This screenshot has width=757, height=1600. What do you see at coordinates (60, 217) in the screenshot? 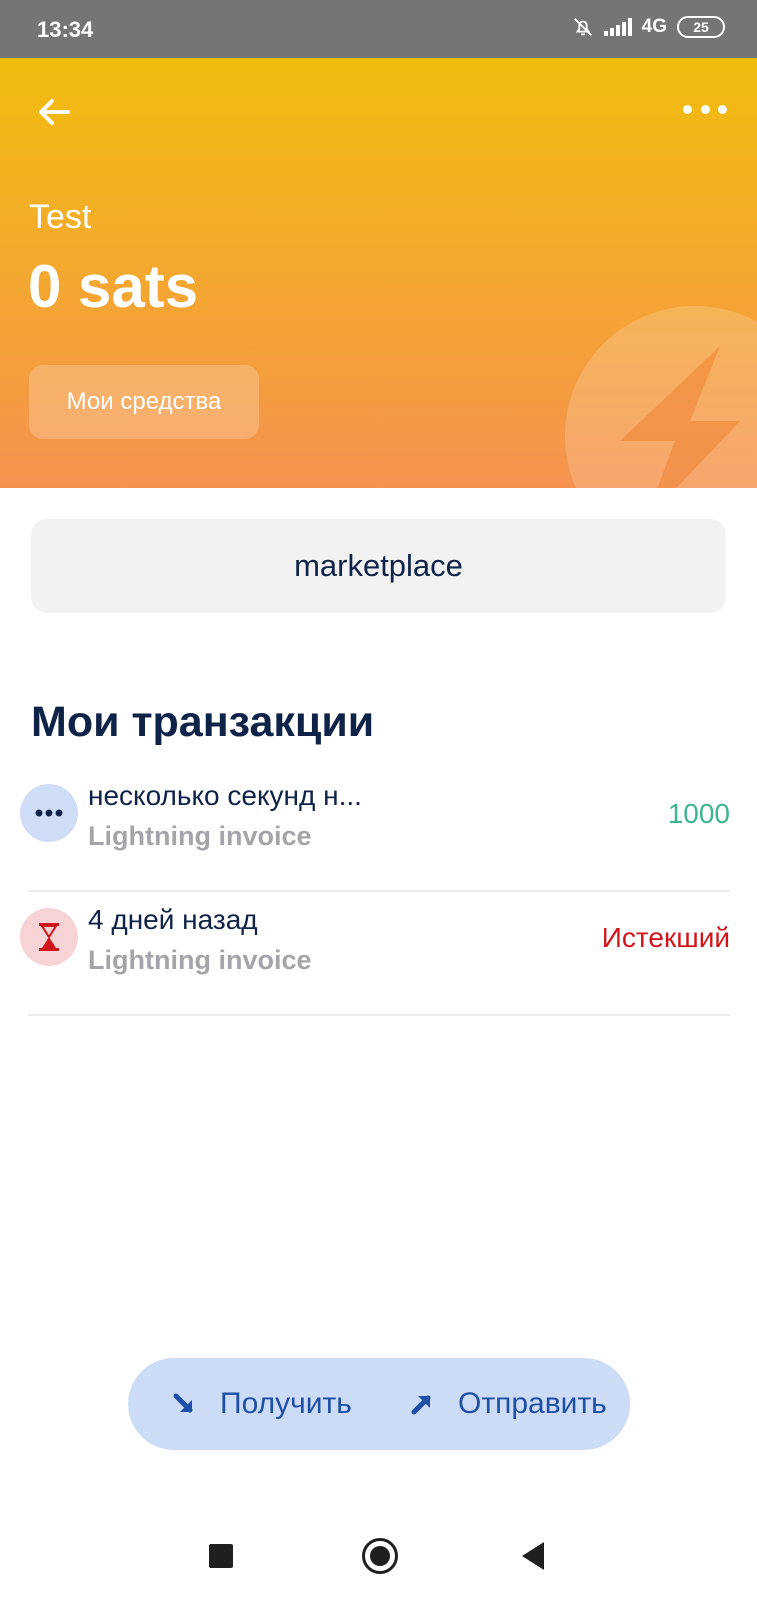
I see `wallet-name: Test` at bounding box center [60, 217].